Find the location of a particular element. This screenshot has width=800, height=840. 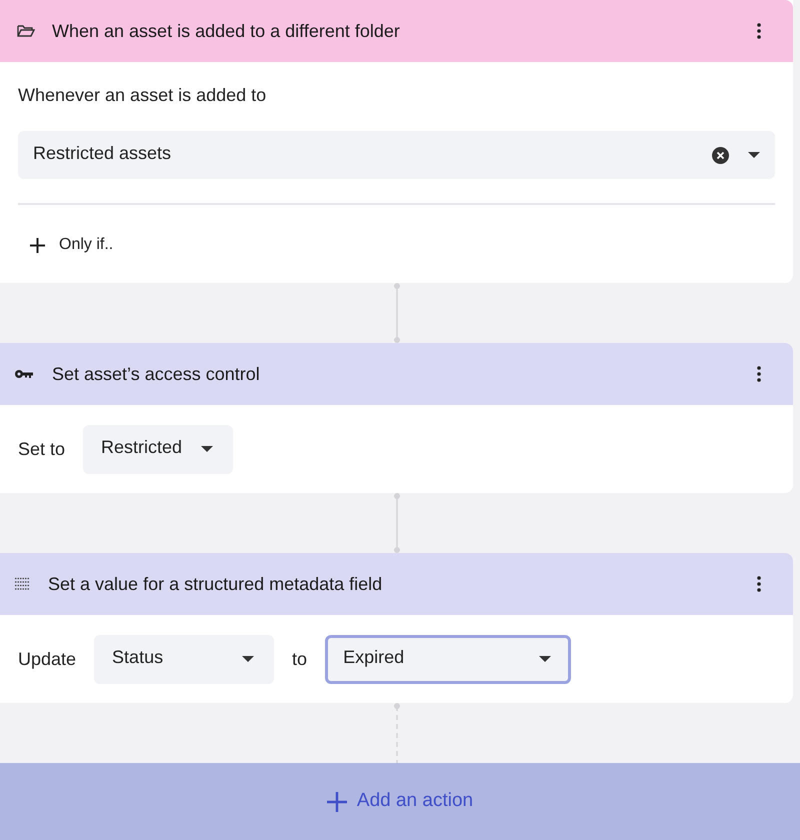

field-label: Update is located at coordinates (47, 659).